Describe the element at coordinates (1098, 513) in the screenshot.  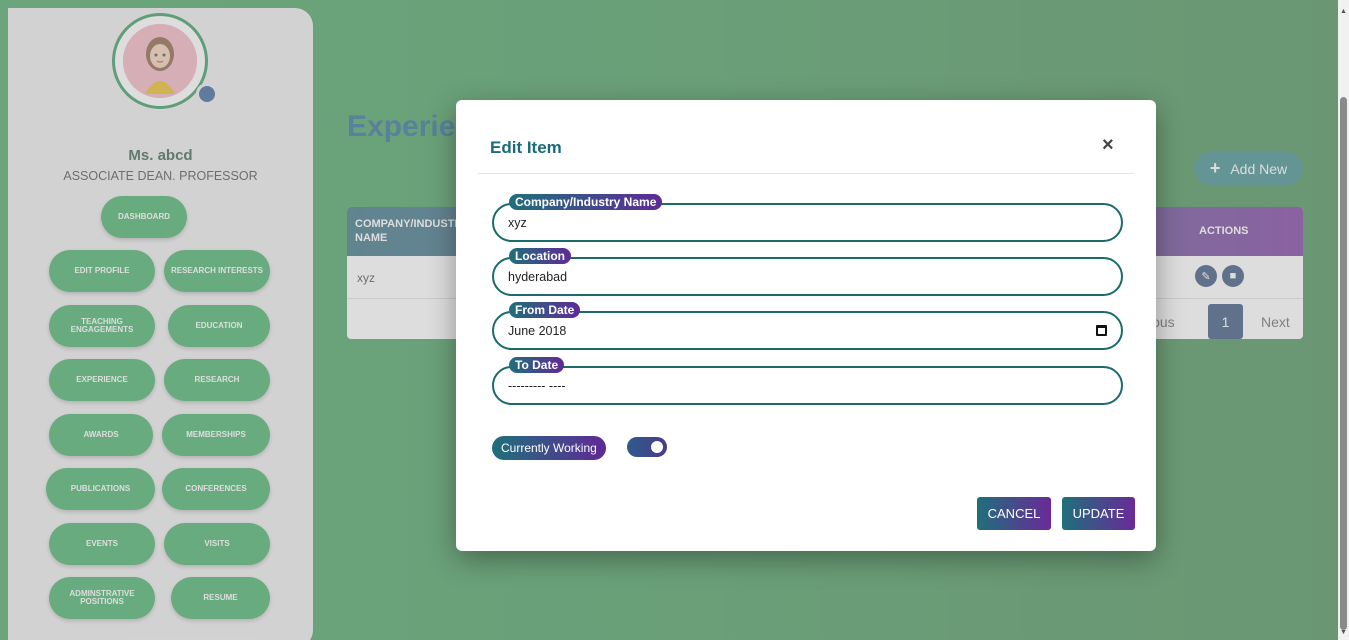
I see `update-button: UPDATE` at that location.